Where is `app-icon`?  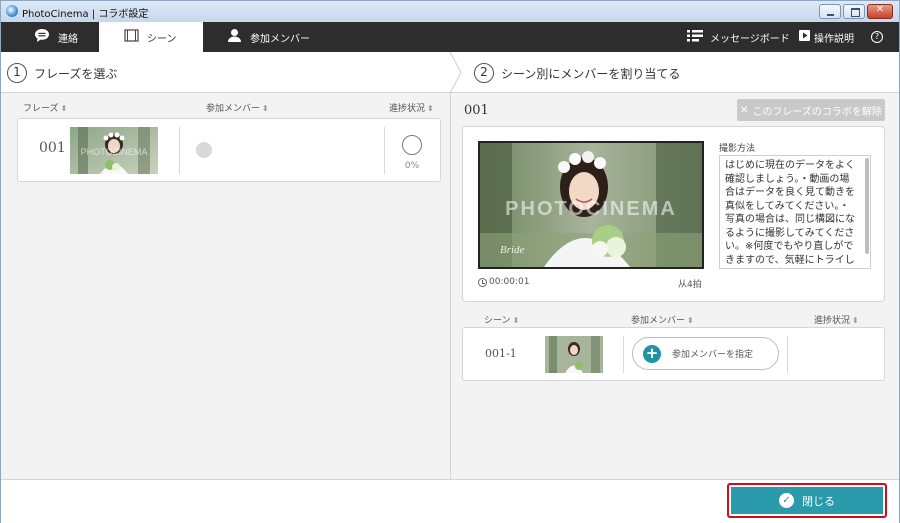
app-icon is located at coordinates (12, 11).